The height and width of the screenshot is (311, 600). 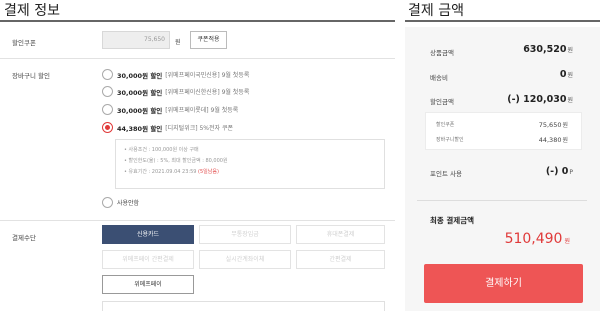 What do you see at coordinates (550, 125) in the screenshot?
I see `coupon-discount-number: 75,650` at bounding box center [550, 125].